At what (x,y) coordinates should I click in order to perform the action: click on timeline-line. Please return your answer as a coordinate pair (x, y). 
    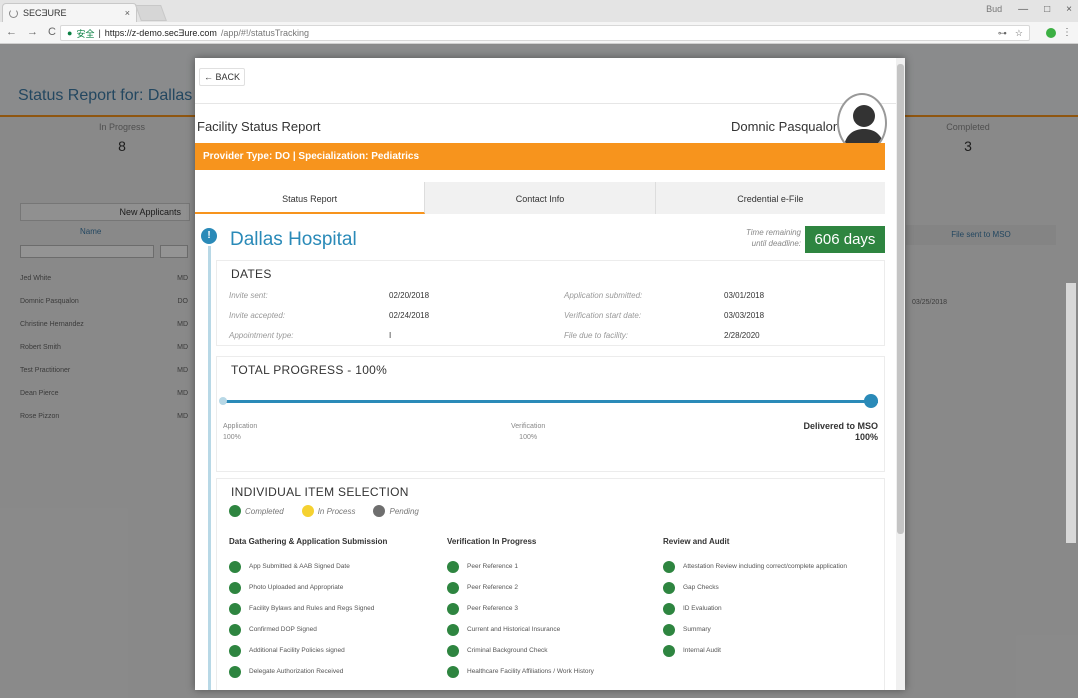
    Looking at the image, I should click on (209, 468).